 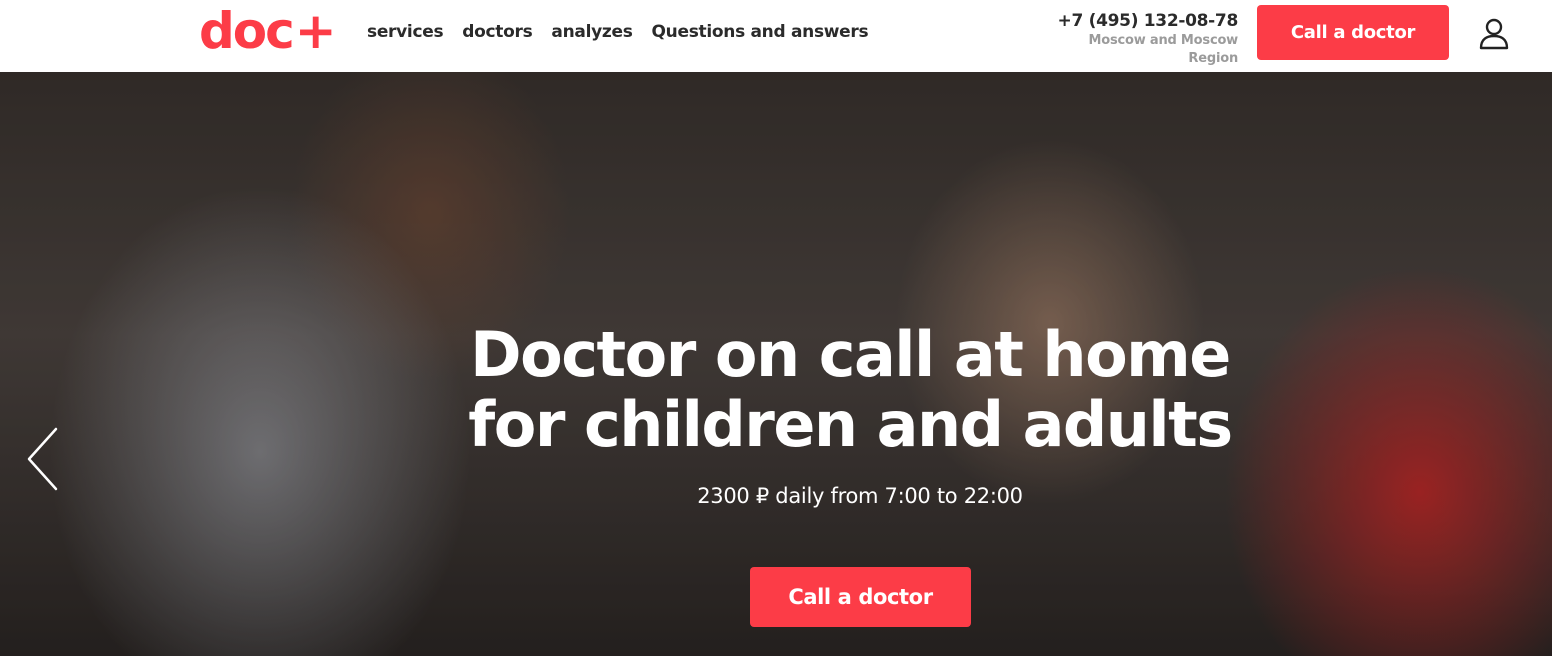 What do you see at coordinates (497, 32) in the screenshot?
I see `nav-link-doctors: doctors` at bounding box center [497, 32].